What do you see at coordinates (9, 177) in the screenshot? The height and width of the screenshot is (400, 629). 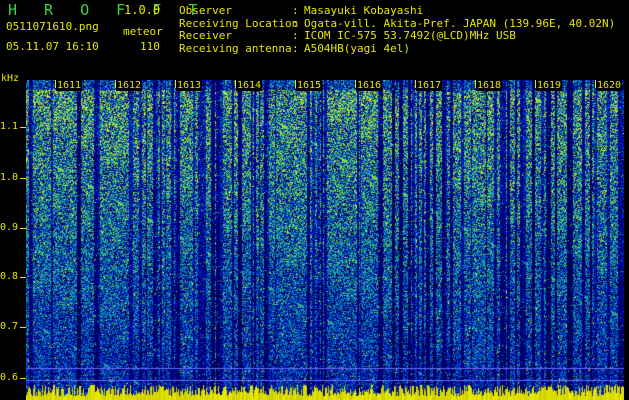 I see `y-tick-label: 1.0` at bounding box center [9, 177].